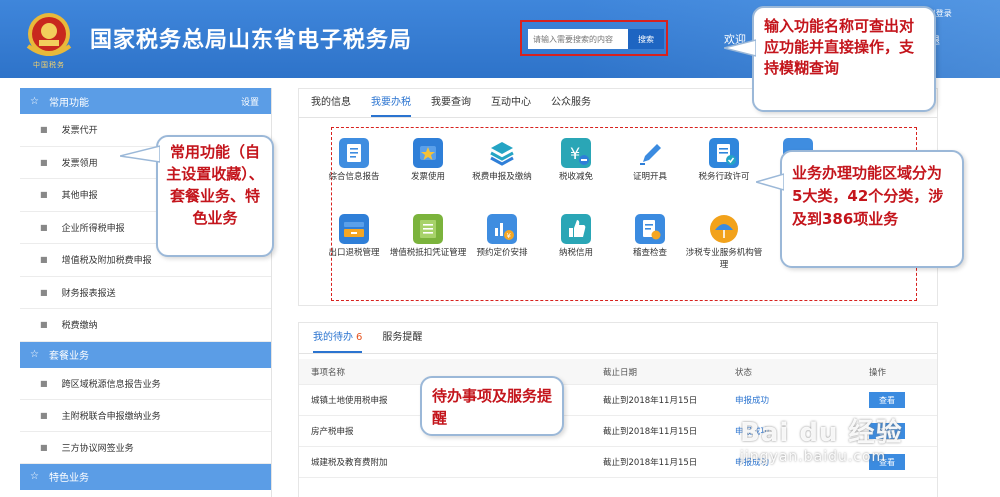  I want to click on sidebar-item: ■ 主附税联合申报缴纳业务, so click(145, 416).